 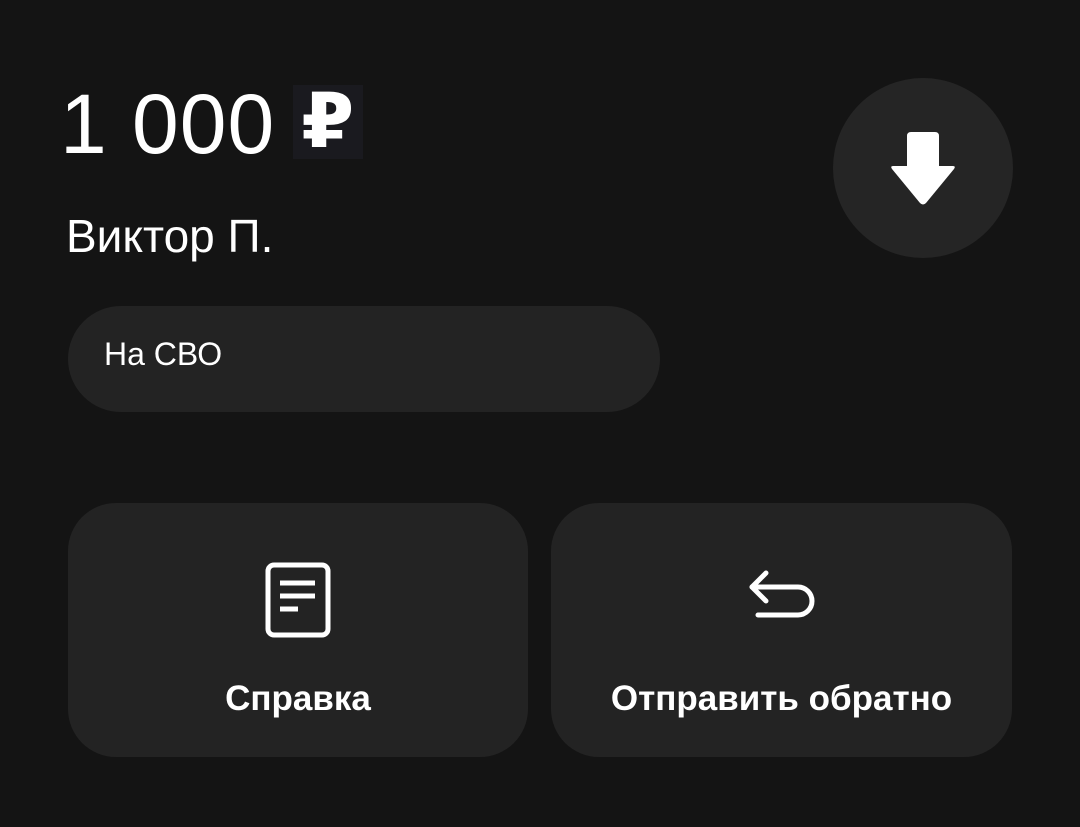 I want to click on currency-symbol: ₽, so click(x=328, y=122).